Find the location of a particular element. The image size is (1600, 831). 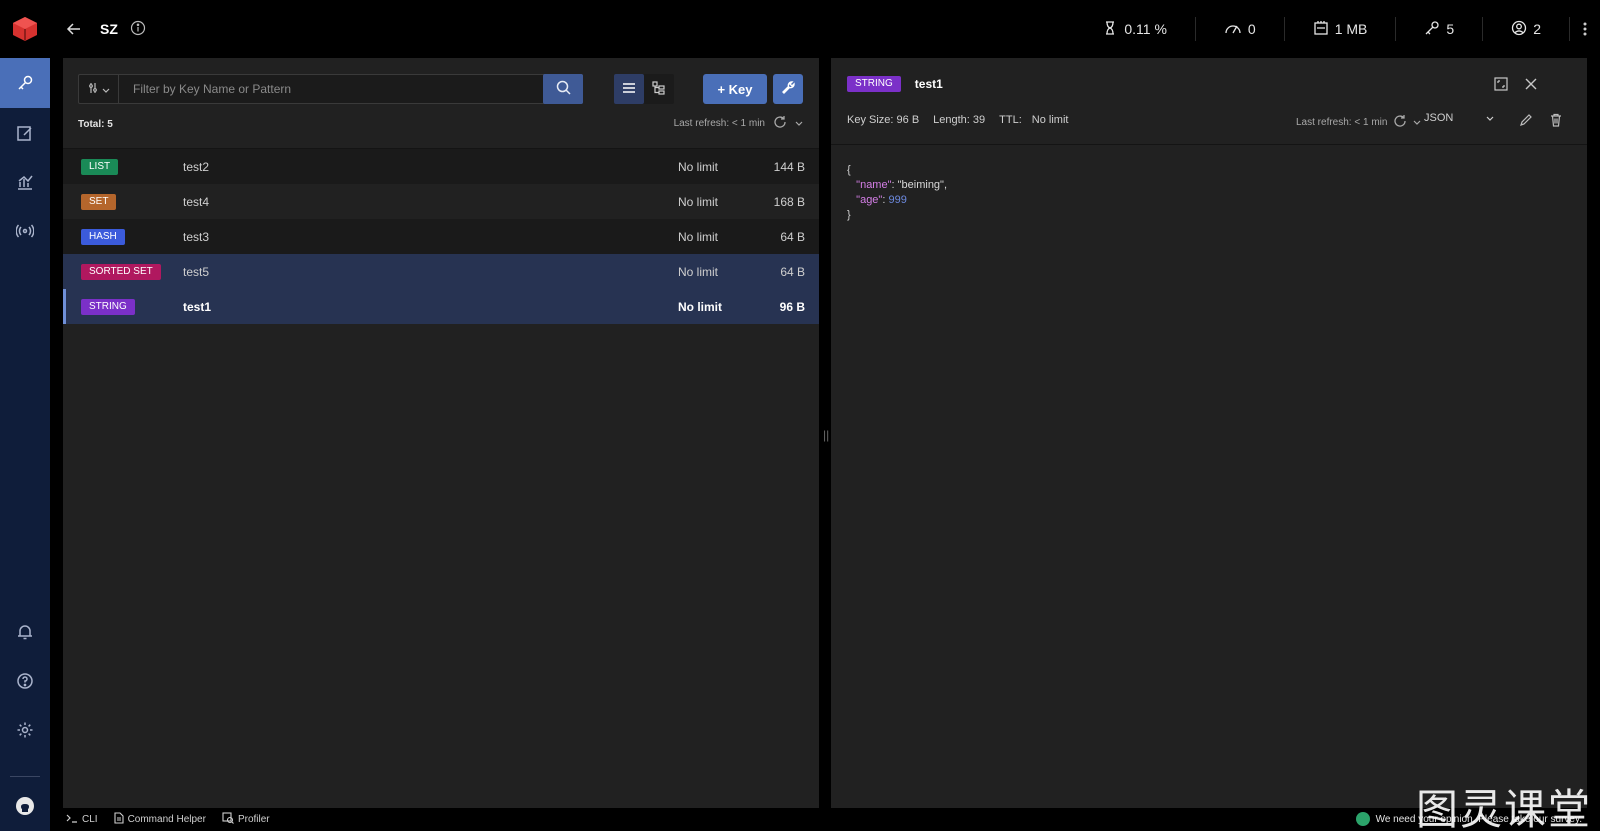

analytics-nav-chart-icon is located at coordinates (25, 182).